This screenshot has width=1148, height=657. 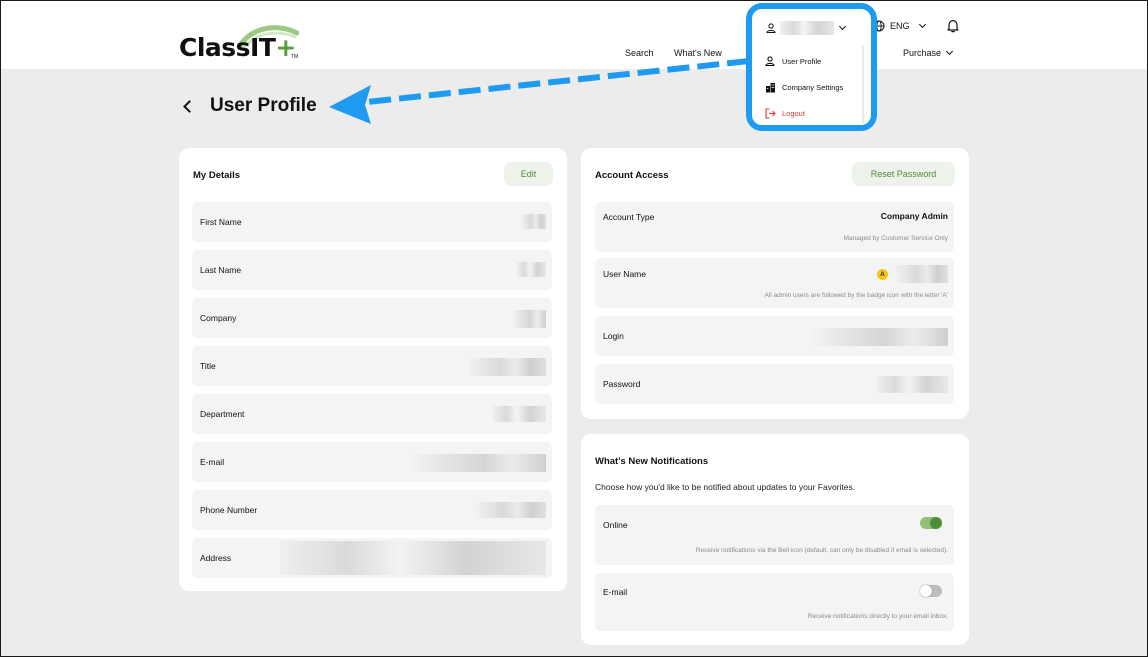 I want to click on menu-item-label: Logout, so click(x=793, y=113).